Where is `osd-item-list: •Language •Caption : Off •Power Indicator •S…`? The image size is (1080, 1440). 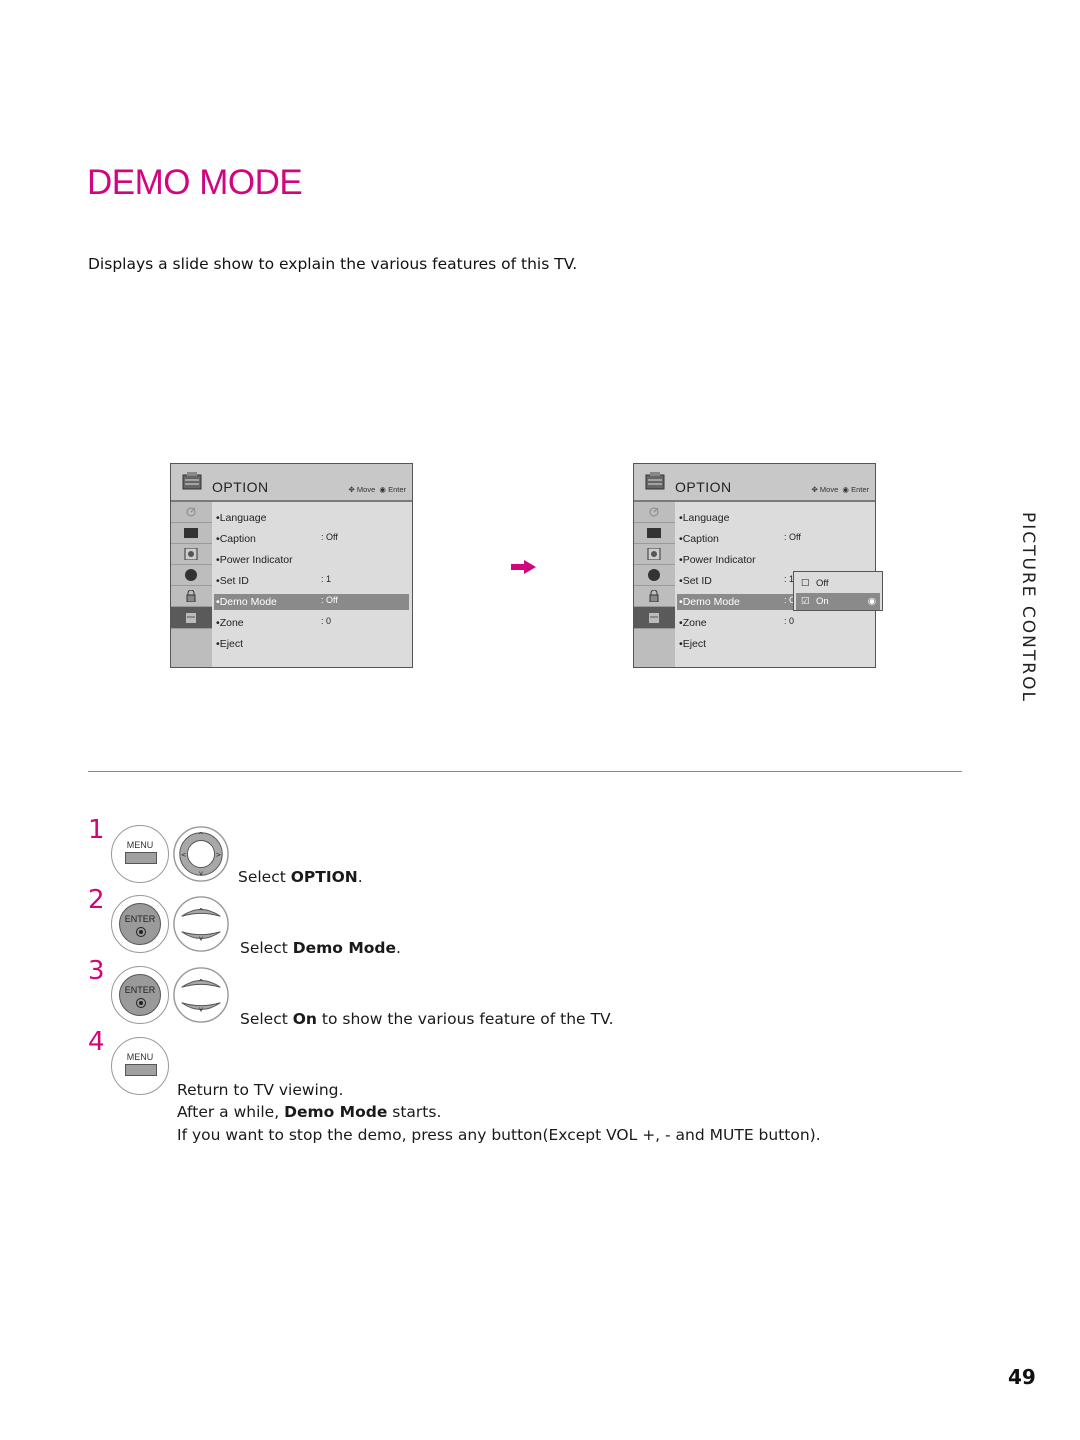
osd-item-list: •Language •Caption : Off •Power Indicator •S… is located at coordinates (312, 584).